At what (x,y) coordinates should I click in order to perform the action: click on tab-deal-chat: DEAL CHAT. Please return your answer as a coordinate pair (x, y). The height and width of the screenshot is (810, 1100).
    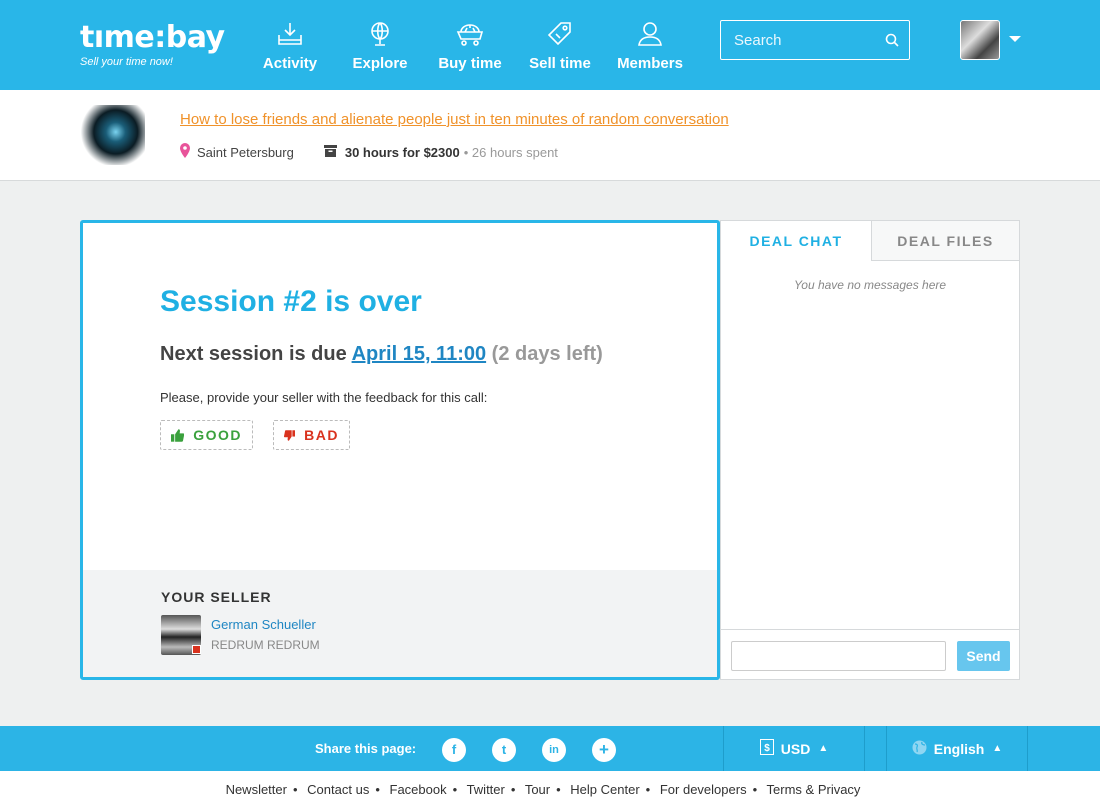
    Looking at the image, I should click on (796, 241).